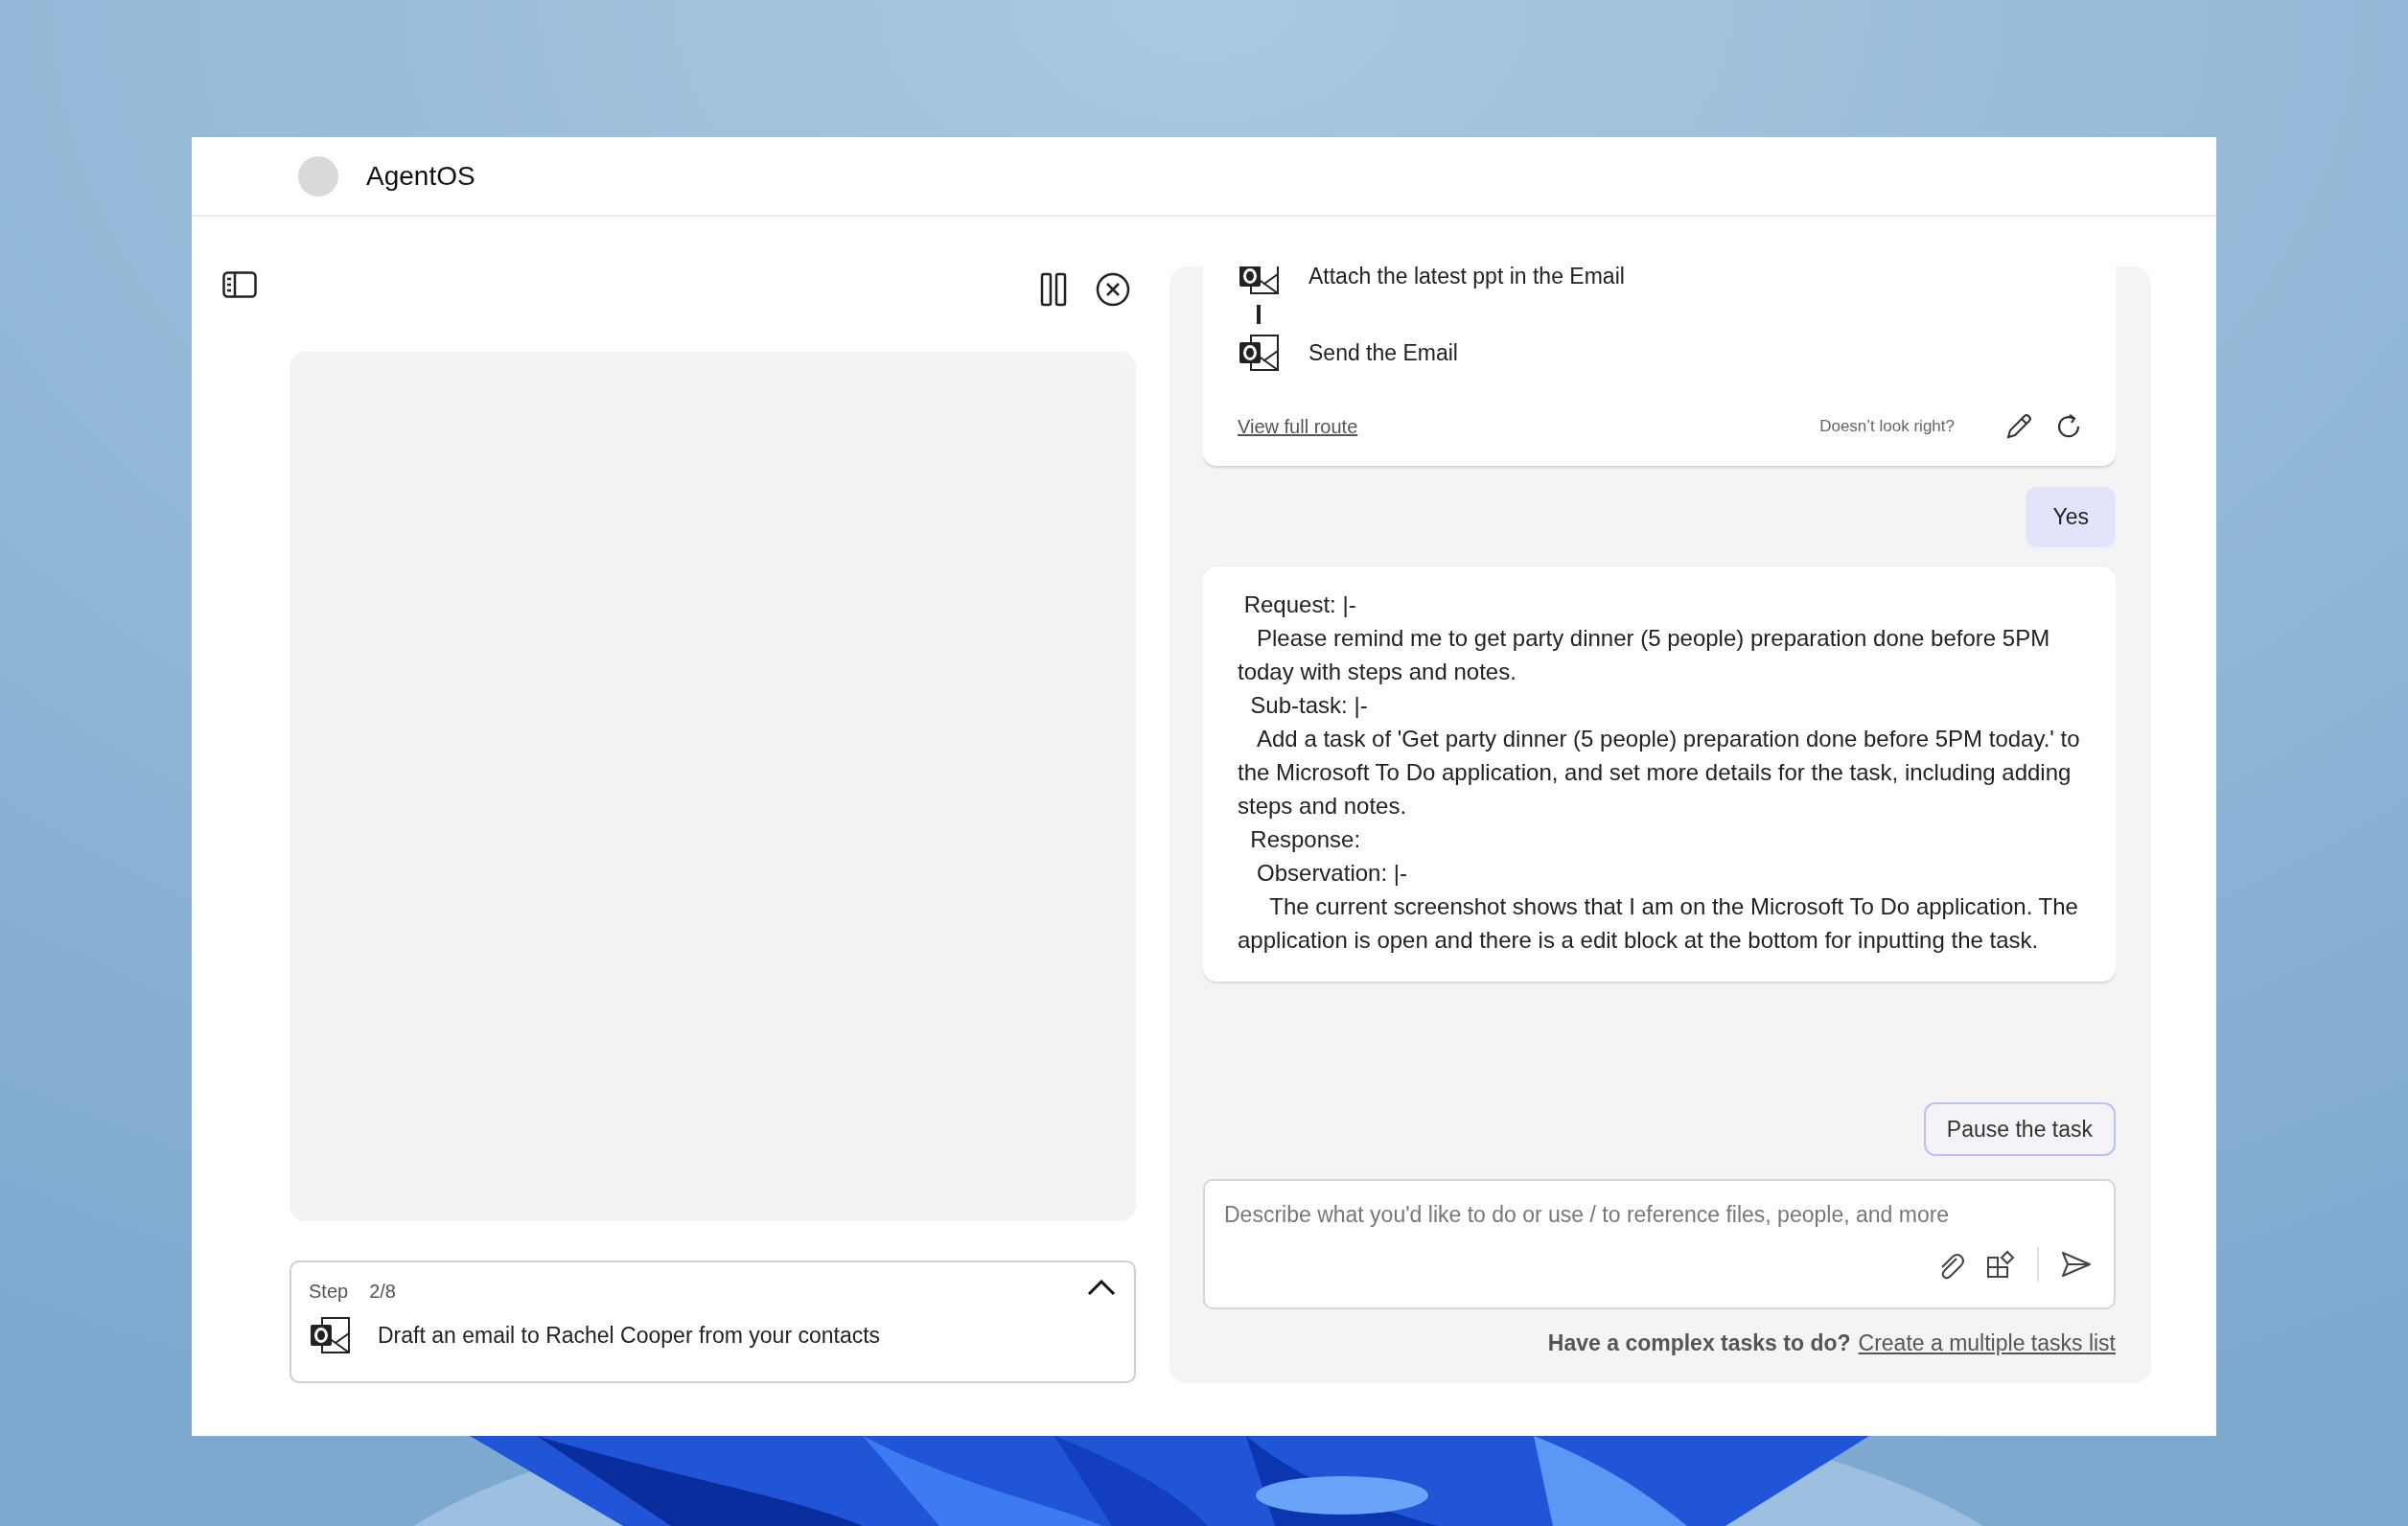 The width and height of the screenshot is (2408, 1526). I want to click on add-apps-icon, so click(2000, 1264).